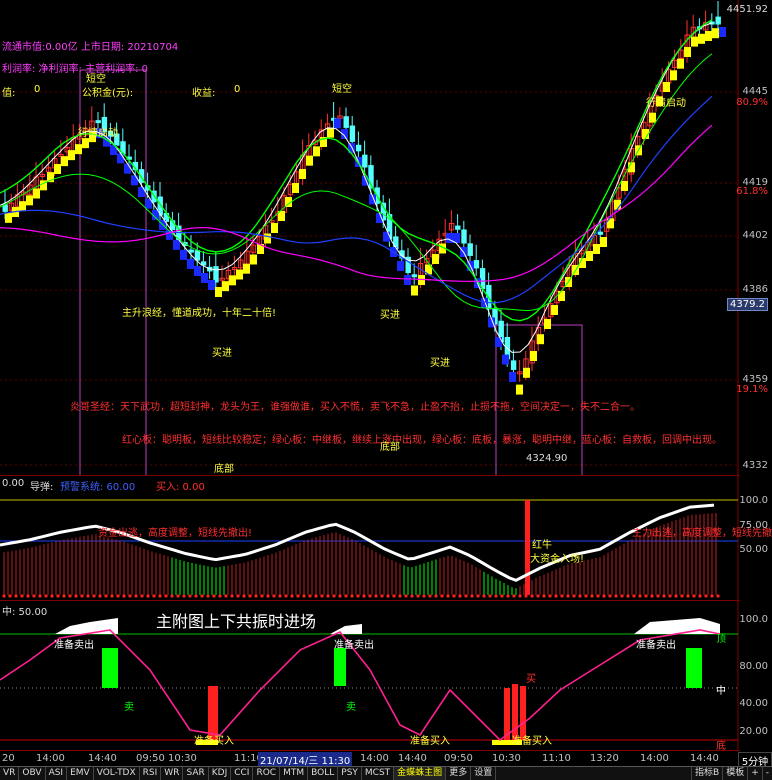  What do you see at coordinates (80, 773) in the screenshot?
I see `tab-emv: EMV` at bounding box center [80, 773].